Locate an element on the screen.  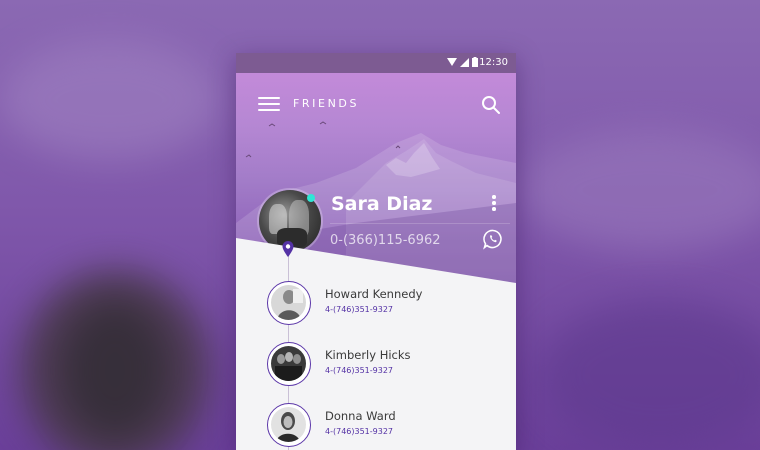
status-time: 12:30 is located at coordinates (493, 62).